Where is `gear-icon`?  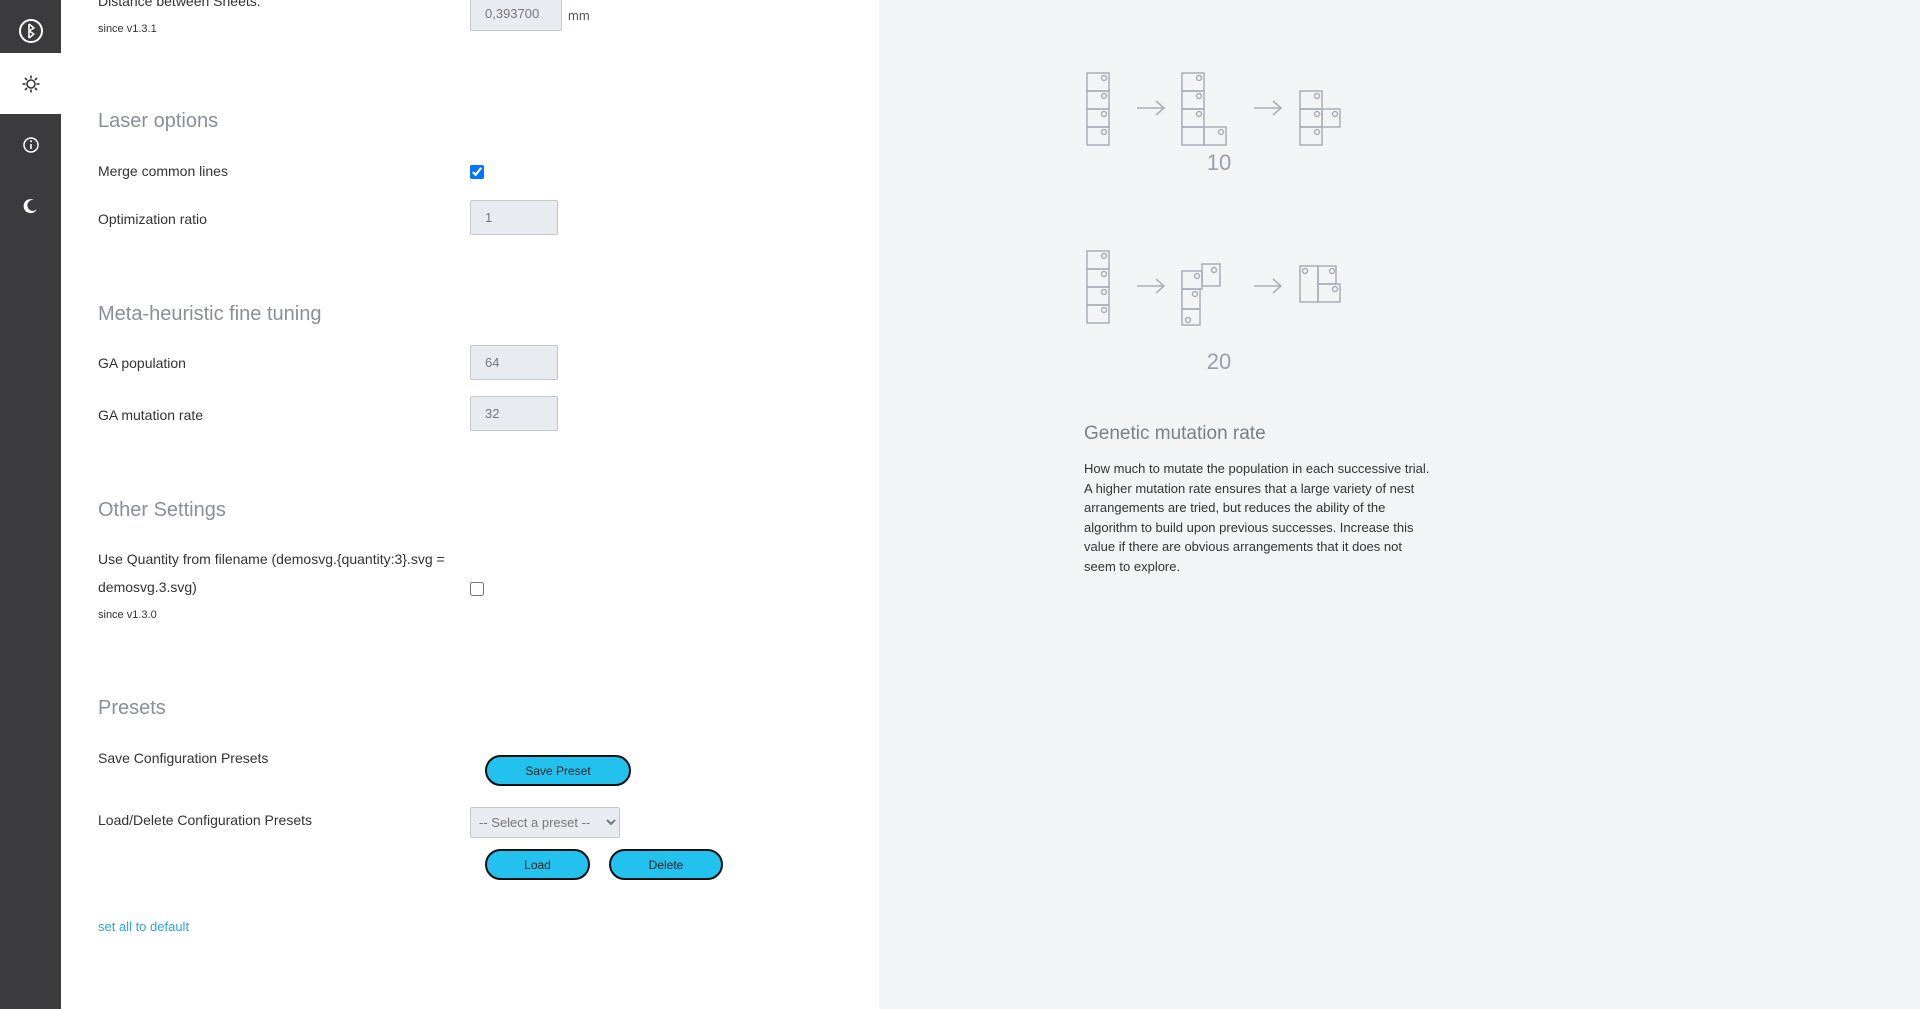 gear-icon is located at coordinates (30, 83).